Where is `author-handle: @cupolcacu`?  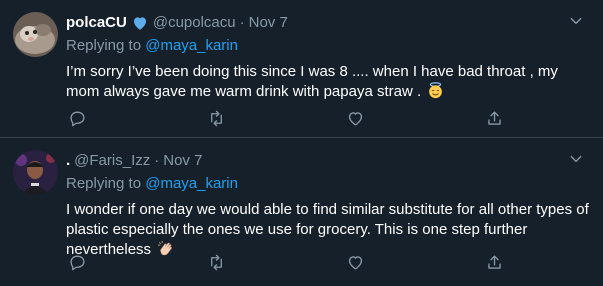
author-handle: @cupolcacu is located at coordinates (194, 22).